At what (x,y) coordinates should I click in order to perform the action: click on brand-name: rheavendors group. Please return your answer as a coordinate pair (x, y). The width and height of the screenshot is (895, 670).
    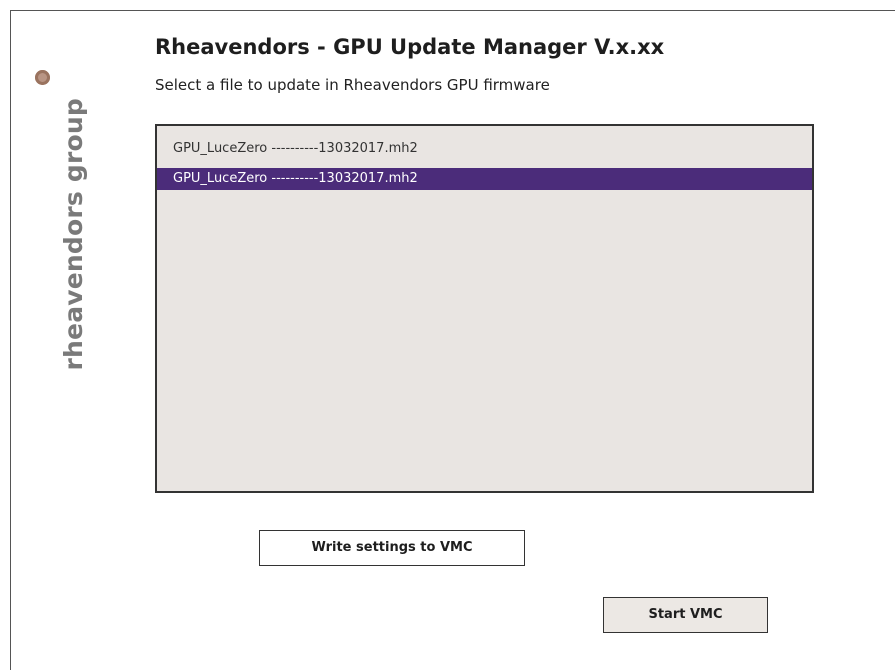
    Looking at the image, I should click on (73, 234).